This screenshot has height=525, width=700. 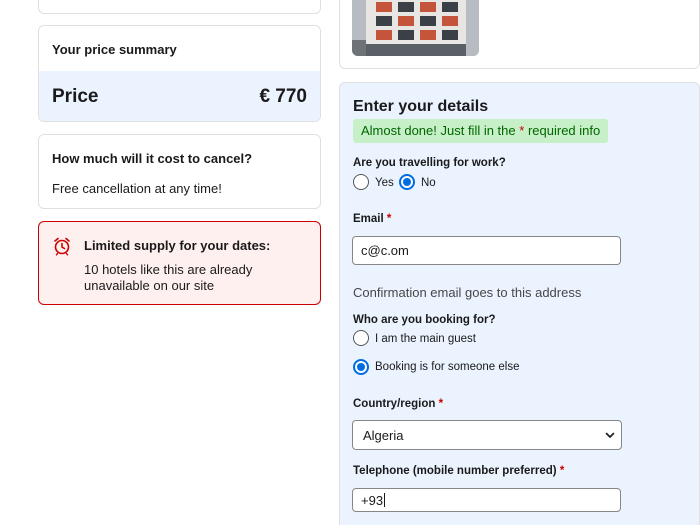 What do you see at coordinates (564, 130) in the screenshot?
I see `notice-text-end: required info` at bounding box center [564, 130].